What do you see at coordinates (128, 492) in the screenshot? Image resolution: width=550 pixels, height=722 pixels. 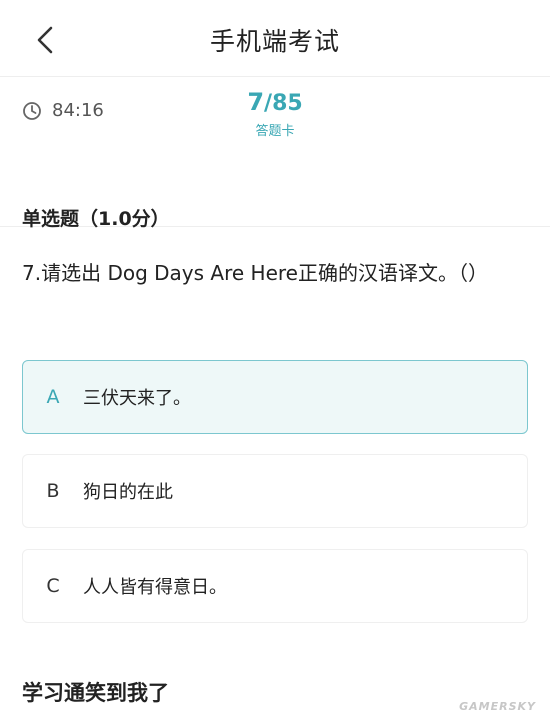 I see `option-text: 狗日的在此` at bounding box center [128, 492].